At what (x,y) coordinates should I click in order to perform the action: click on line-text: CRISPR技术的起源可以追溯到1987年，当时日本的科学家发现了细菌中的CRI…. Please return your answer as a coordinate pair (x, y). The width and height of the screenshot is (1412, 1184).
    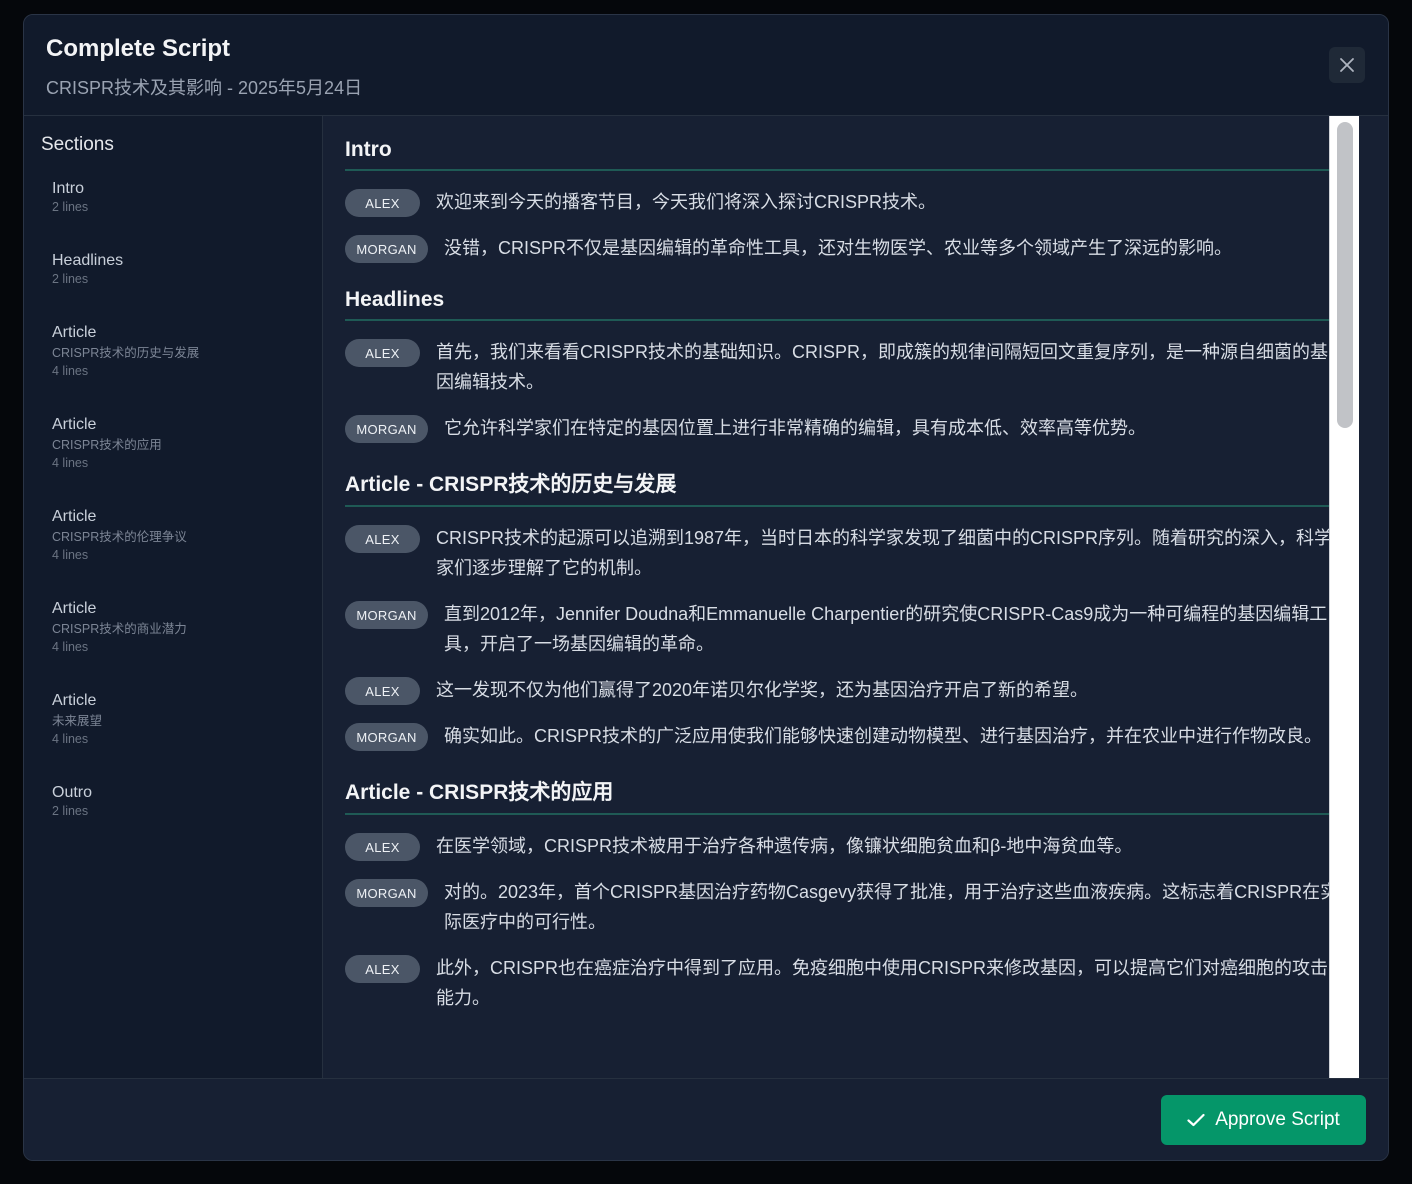
    Looking at the image, I should click on (884, 553).